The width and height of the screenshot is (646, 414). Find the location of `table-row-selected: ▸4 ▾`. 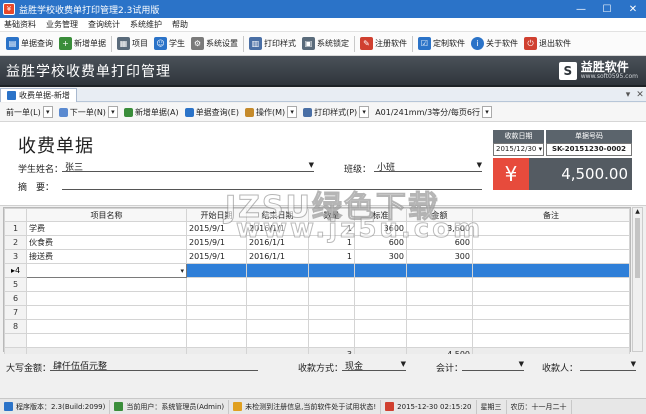

table-row-selected: ▸4 ▾ is located at coordinates (317, 270).